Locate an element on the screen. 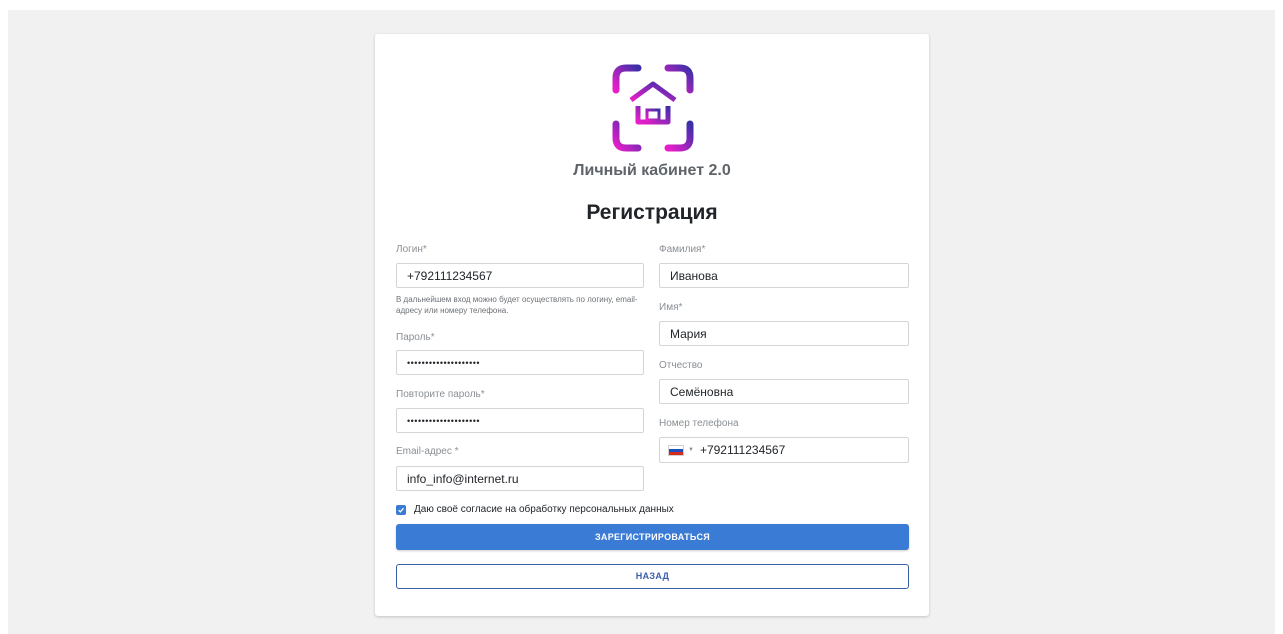 Image resolution: width=1283 pixels, height=634 pixels. middle-name-label: Отчество is located at coordinates (681, 365).